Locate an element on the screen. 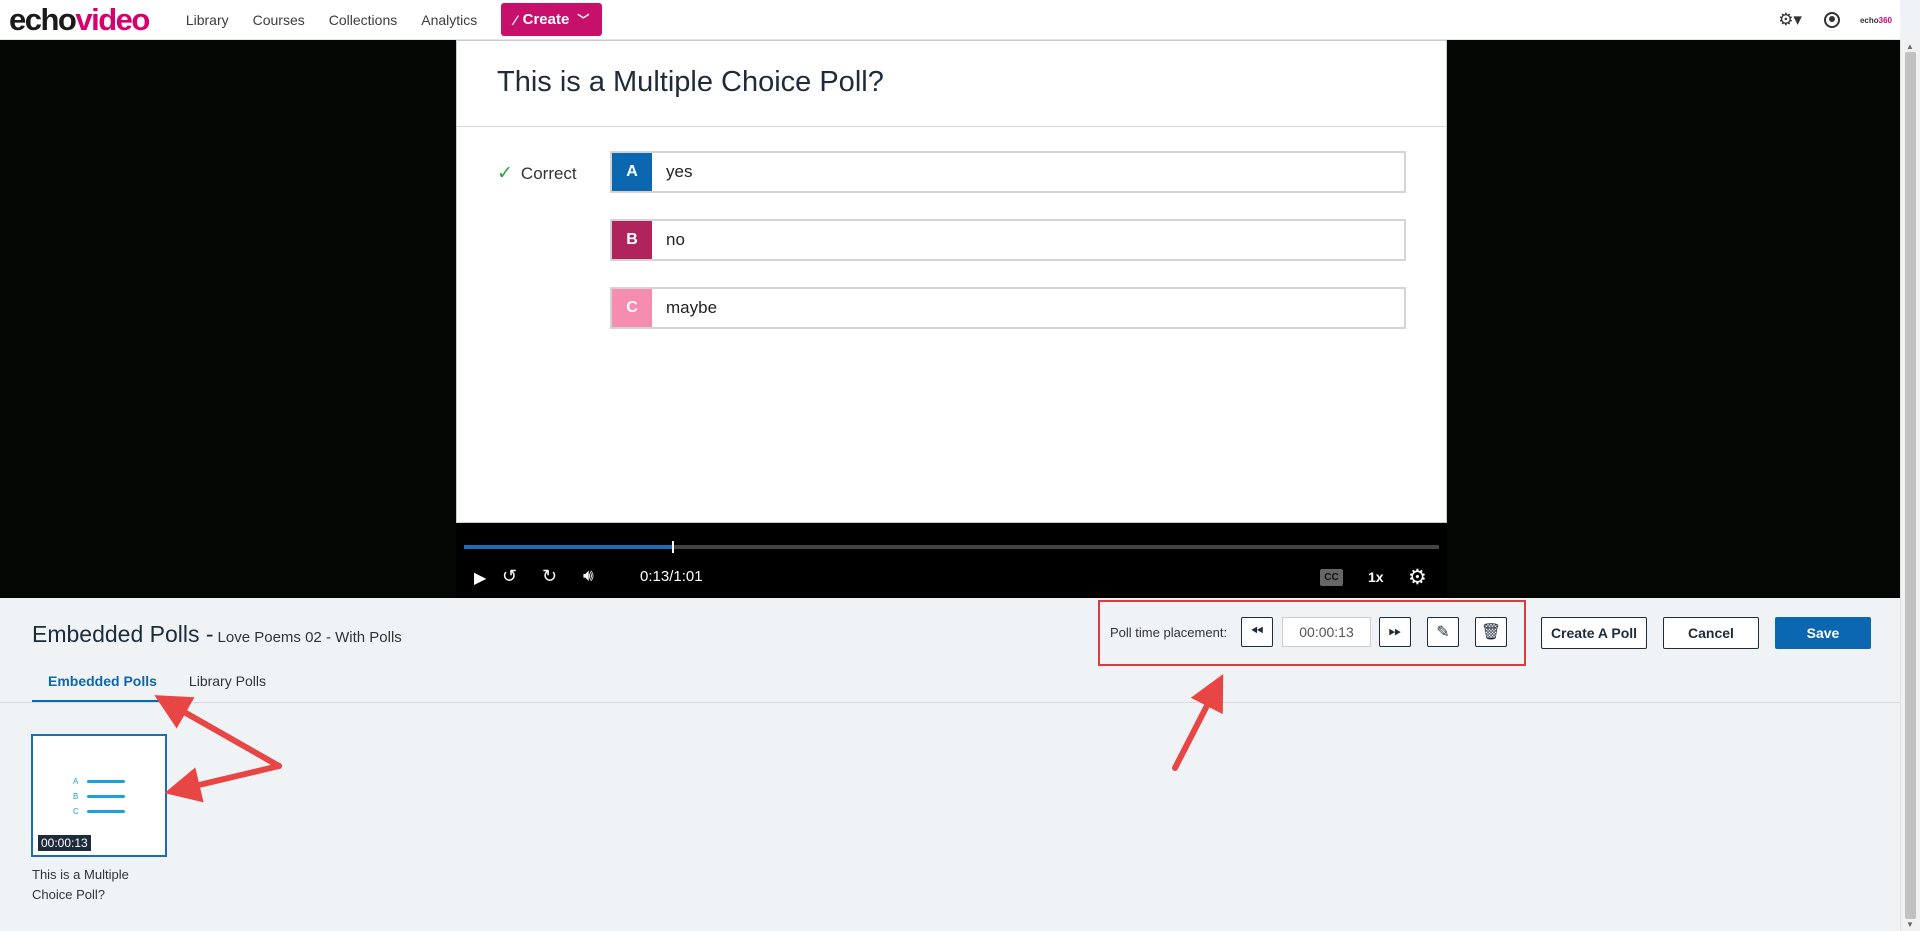  logo-echo: echo is located at coordinates (43, 19).